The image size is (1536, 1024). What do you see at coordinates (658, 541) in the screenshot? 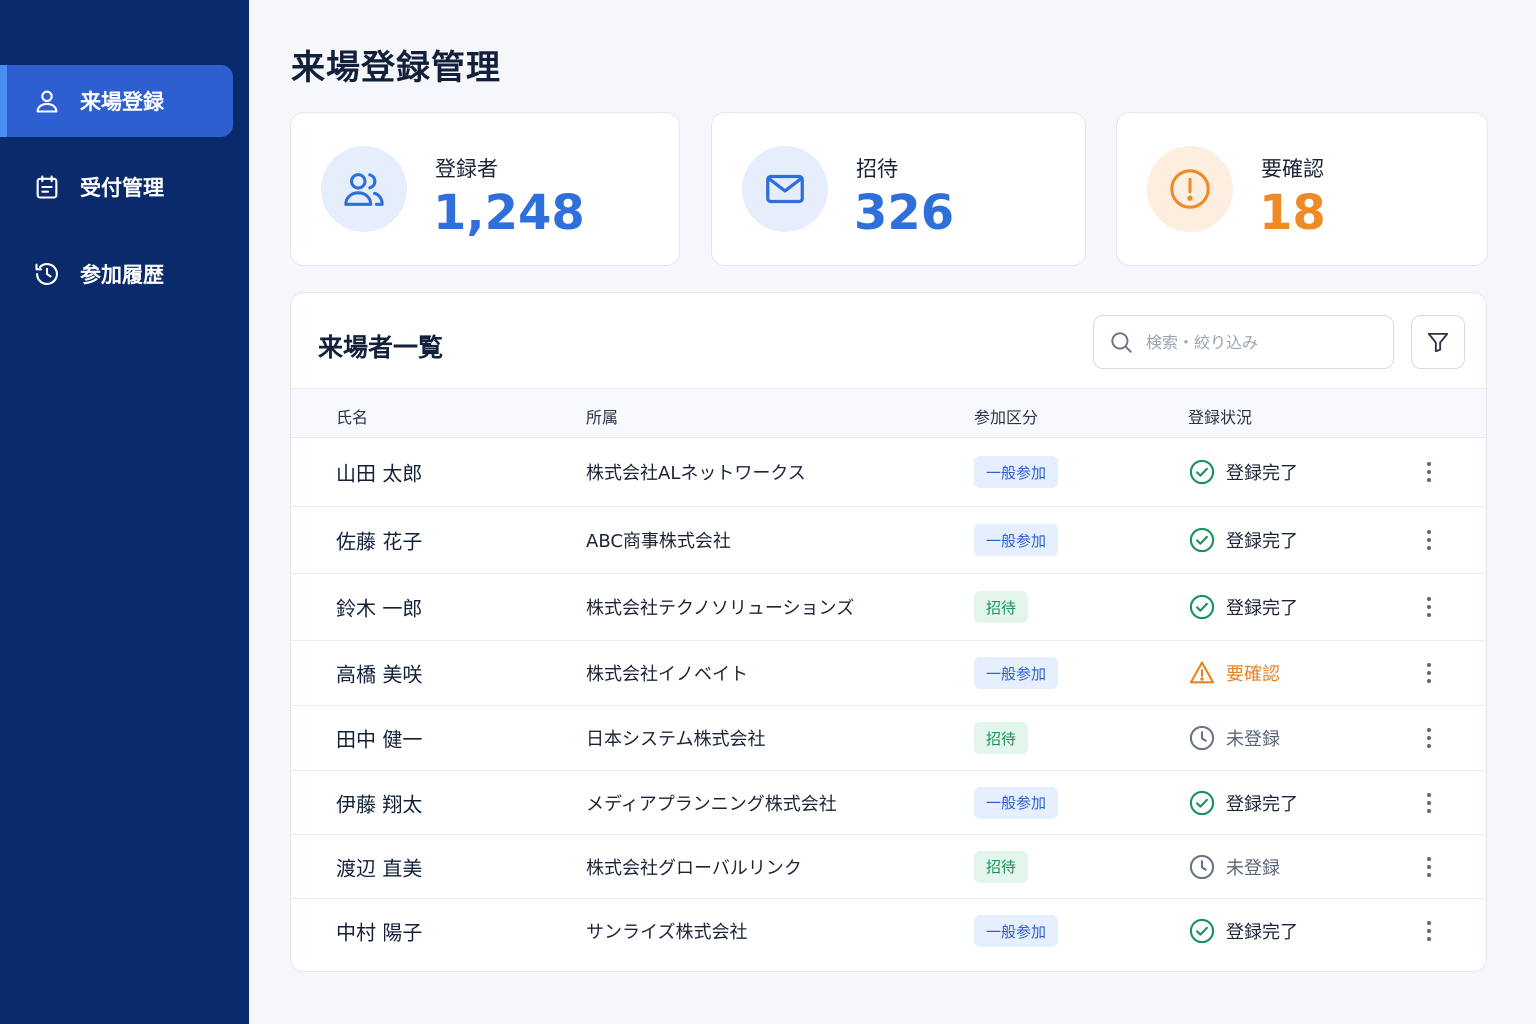
I see `visitor-affiliation: ABC商事株式会社` at bounding box center [658, 541].